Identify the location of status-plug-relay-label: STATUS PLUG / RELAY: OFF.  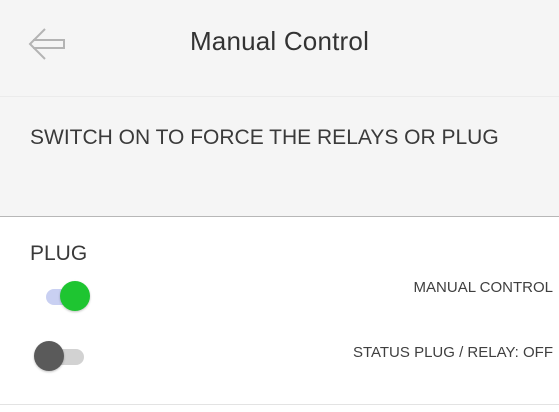
(452, 352).